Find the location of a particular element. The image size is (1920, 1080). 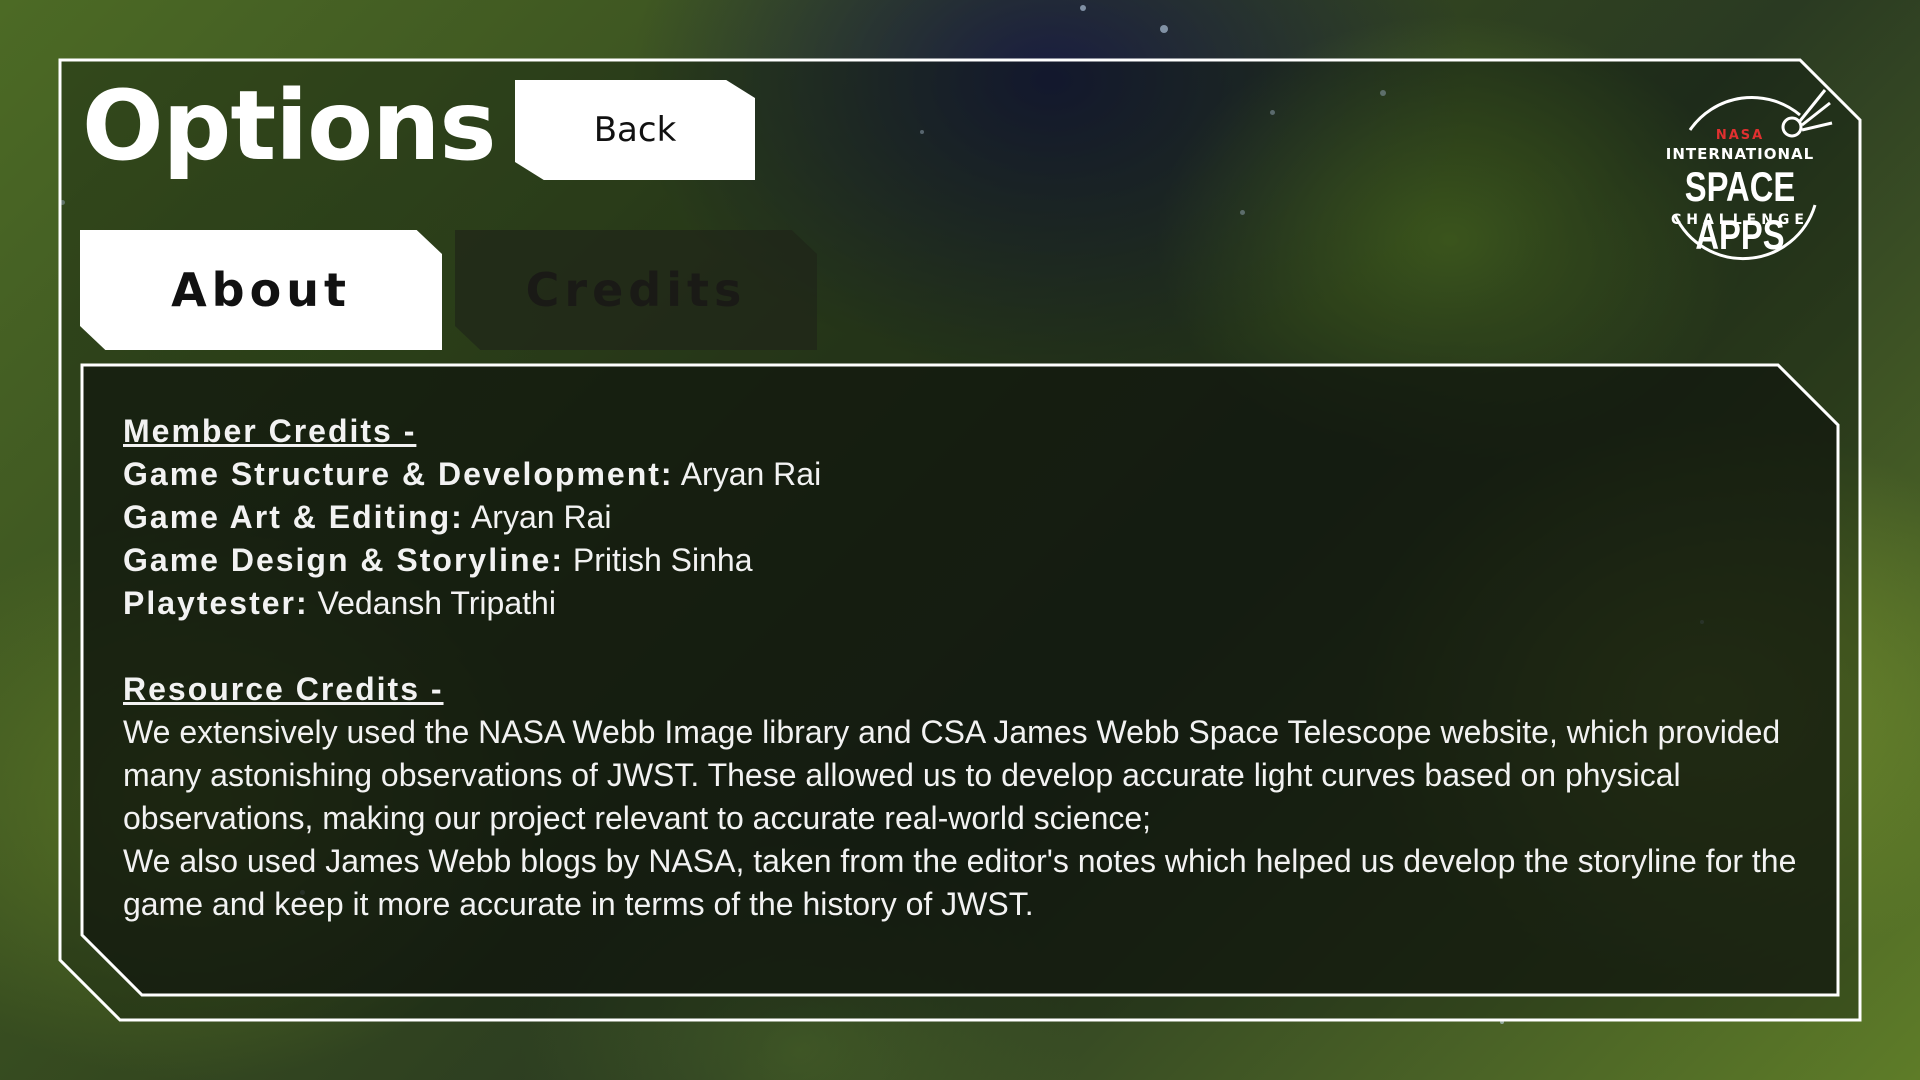

credit-name: Vedansh Tripathi is located at coordinates (436, 603).